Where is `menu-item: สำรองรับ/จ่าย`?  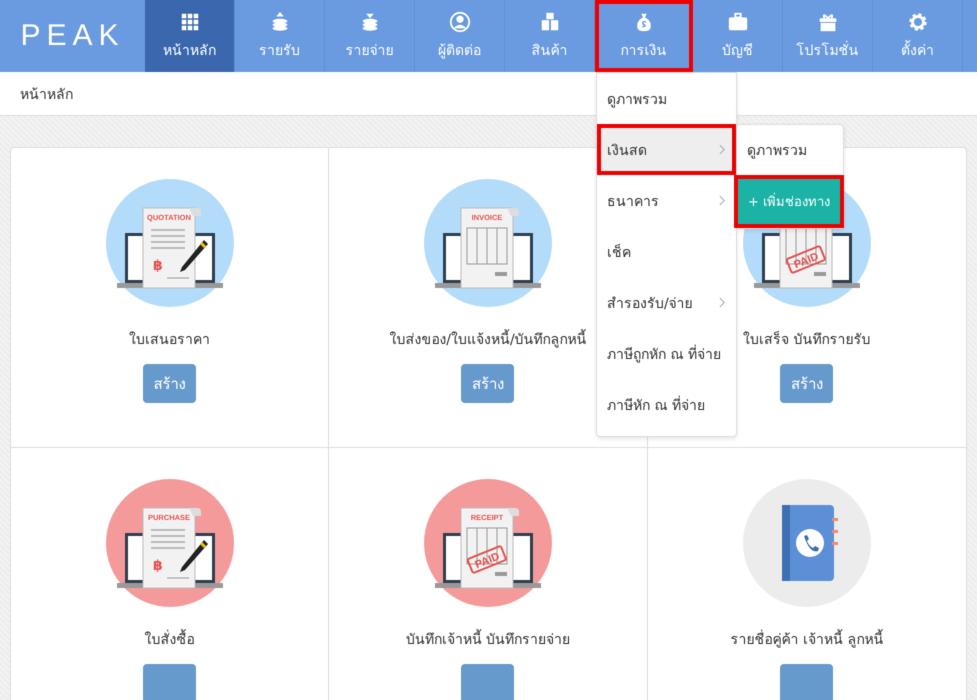
menu-item: สำรองรับ/จ่าย is located at coordinates (666, 302).